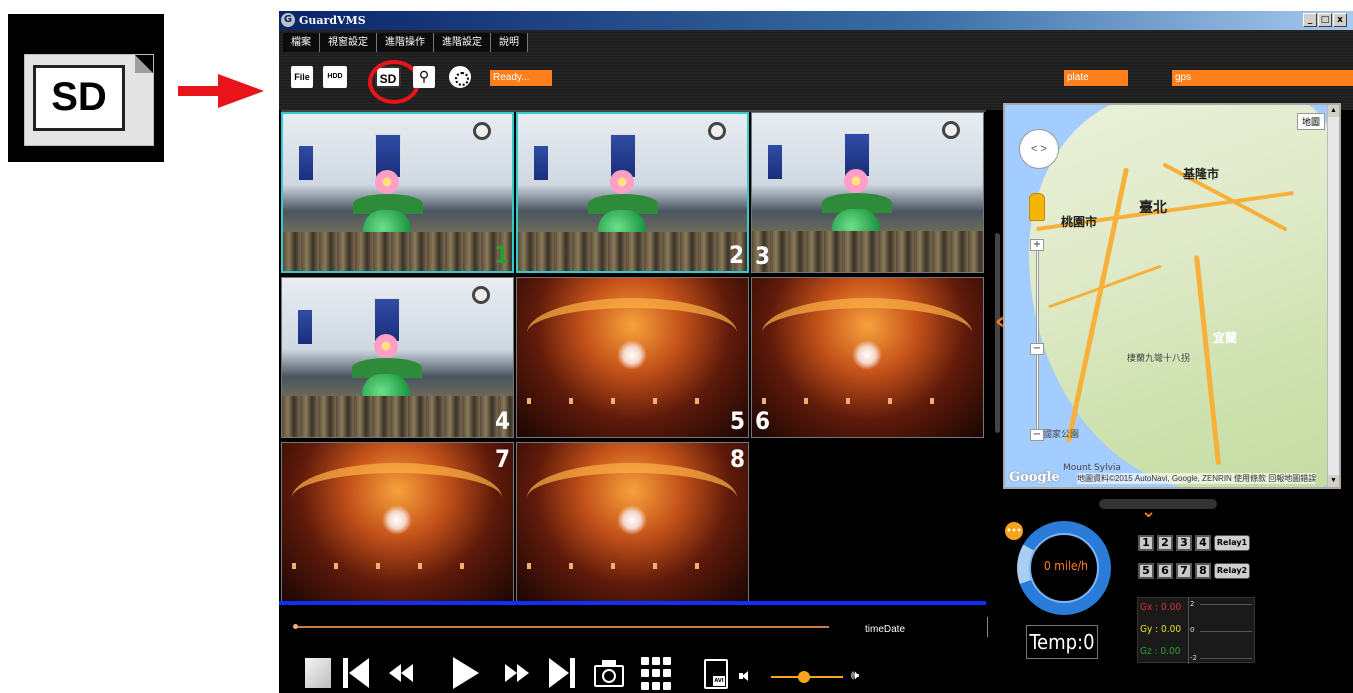  What do you see at coordinates (716, 674) in the screenshot?
I see `export-avi-button: AVI` at bounding box center [716, 674].